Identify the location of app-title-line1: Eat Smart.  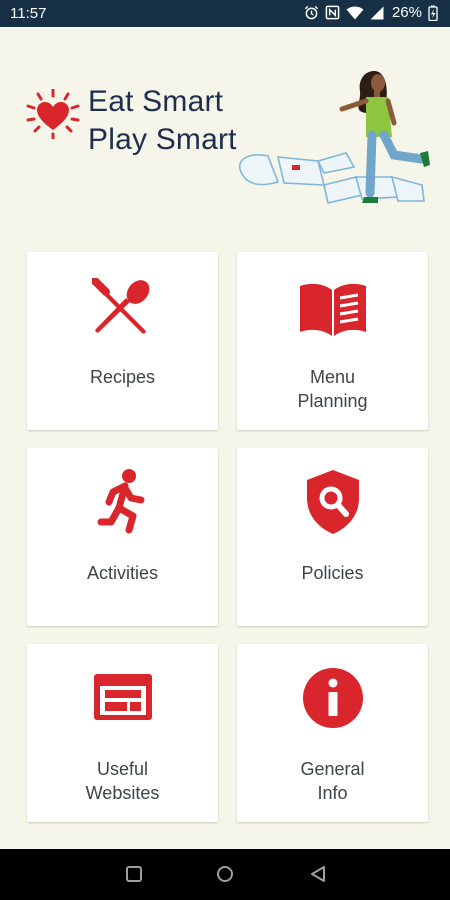
(156, 101).